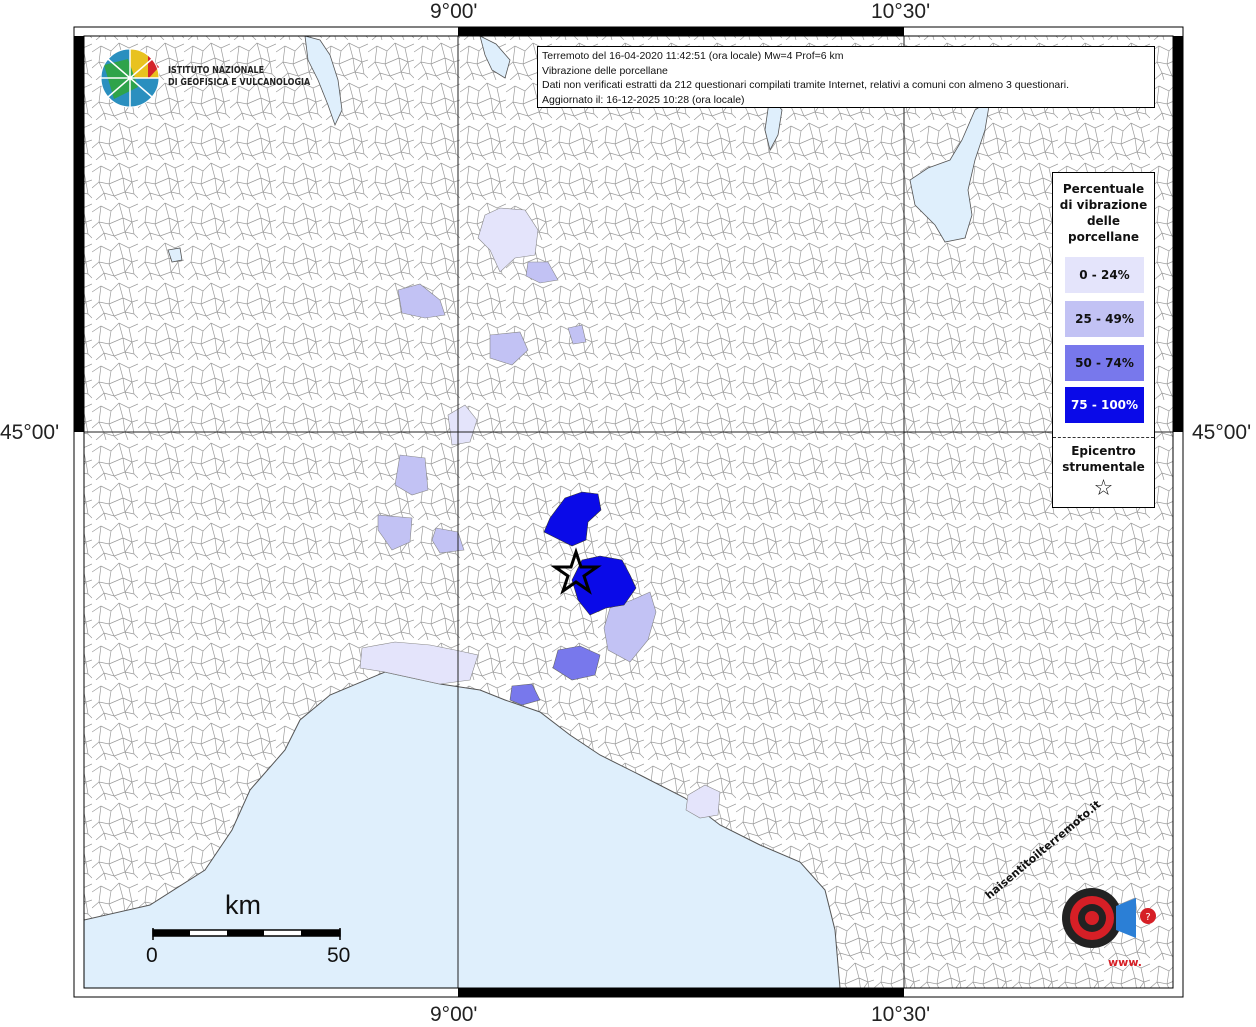 The image size is (1256, 1027). I want to click on lon-label-top-right: 10°30', so click(901, 11).